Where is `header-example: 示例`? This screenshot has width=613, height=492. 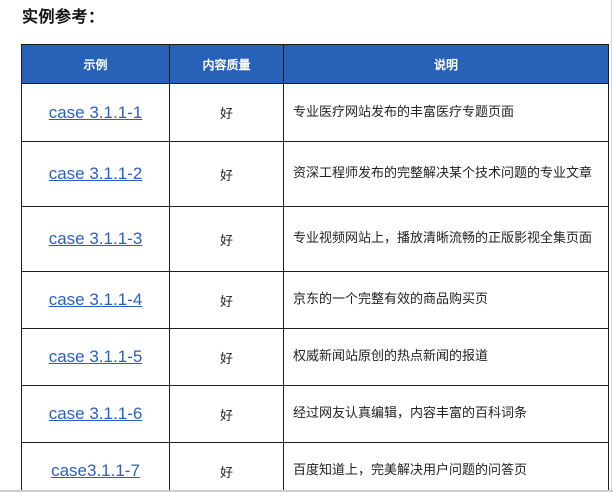 header-example: 示例 is located at coordinates (95, 64).